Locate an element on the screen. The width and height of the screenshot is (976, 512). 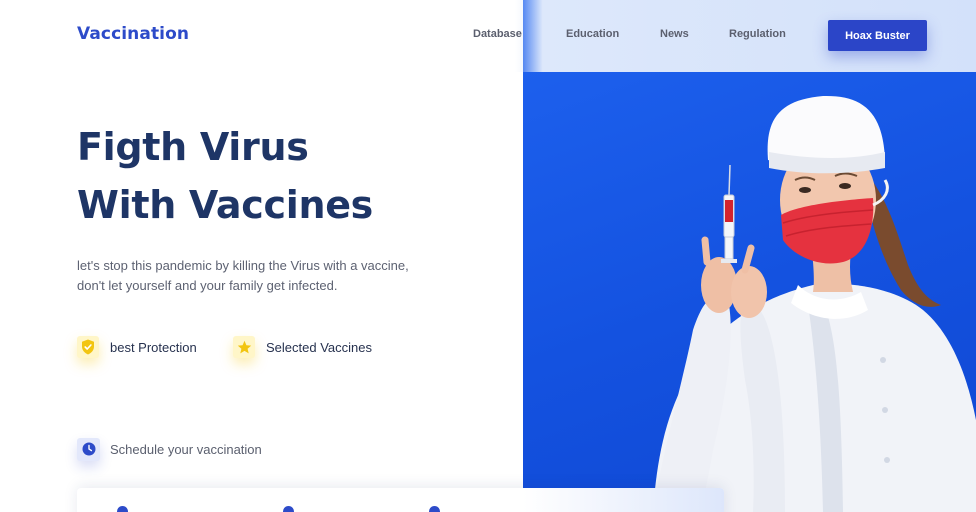
feature-selected-vaccines: Selected Vaccines is located at coordinates (302, 347).